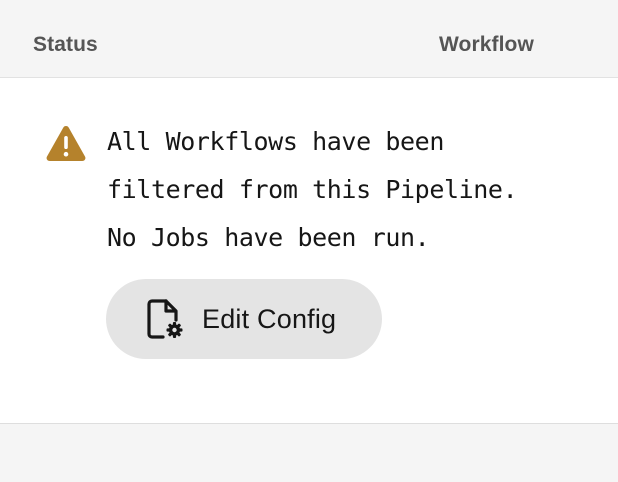  I want to click on table-footer, so click(309, 452).